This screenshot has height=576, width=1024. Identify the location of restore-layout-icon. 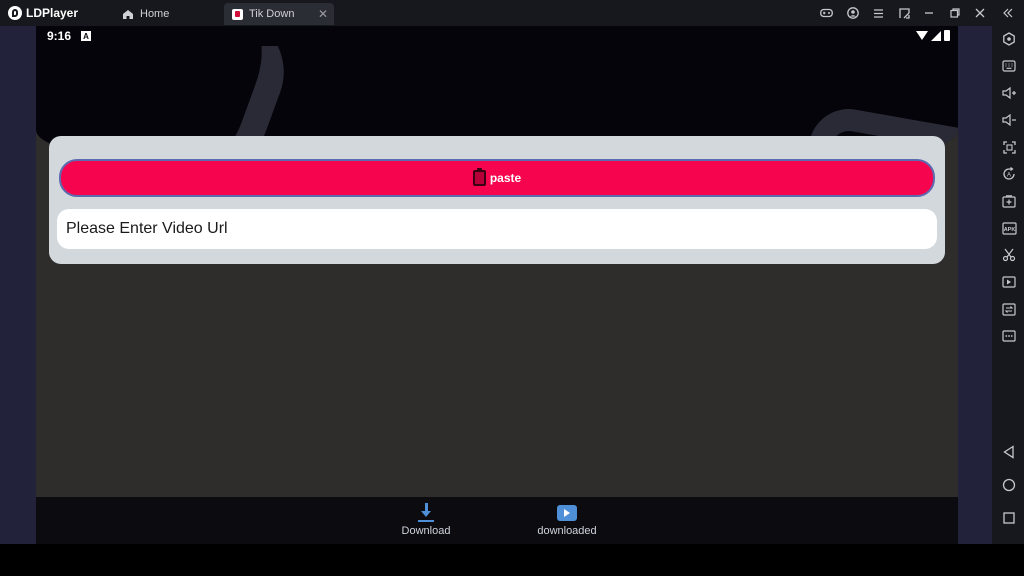
(904, 13).